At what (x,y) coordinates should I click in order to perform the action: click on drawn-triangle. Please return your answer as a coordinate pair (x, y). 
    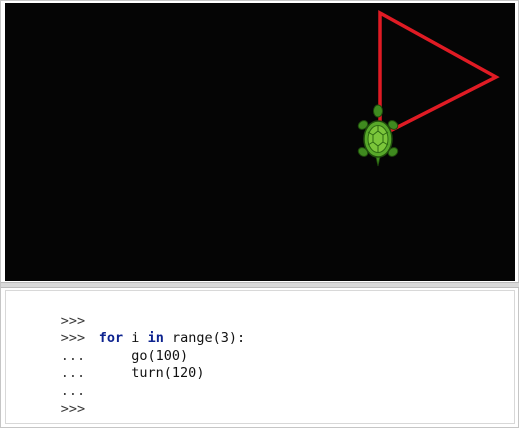
    Looking at the image, I should click on (439, 74).